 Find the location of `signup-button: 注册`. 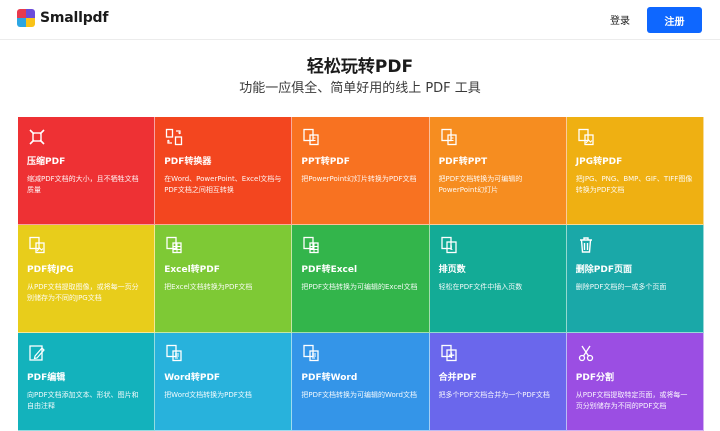

signup-button: 注册 is located at coordinates (674, 20).